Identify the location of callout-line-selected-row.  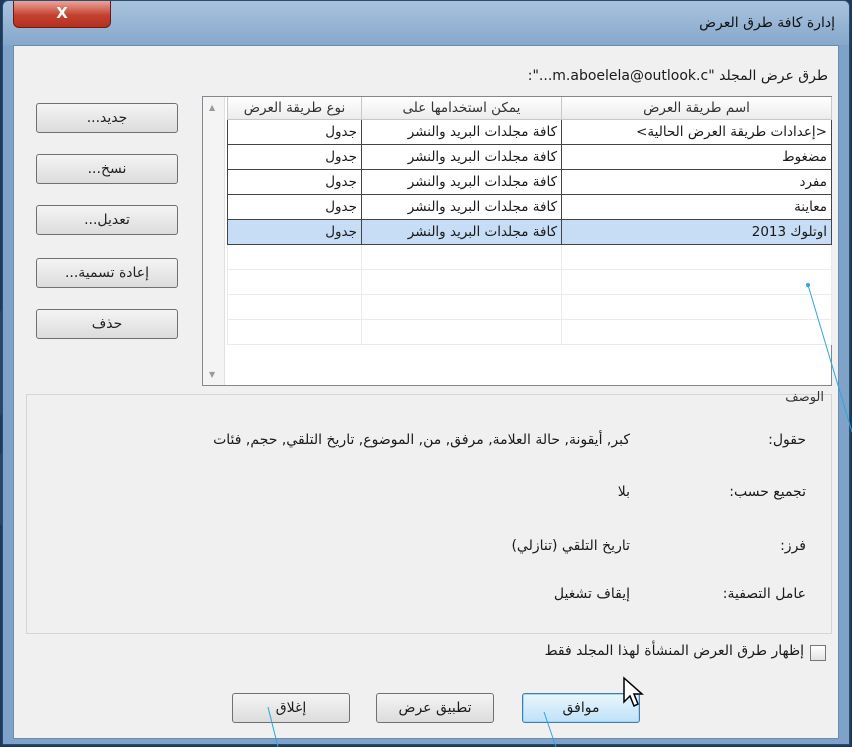
(829, 358).